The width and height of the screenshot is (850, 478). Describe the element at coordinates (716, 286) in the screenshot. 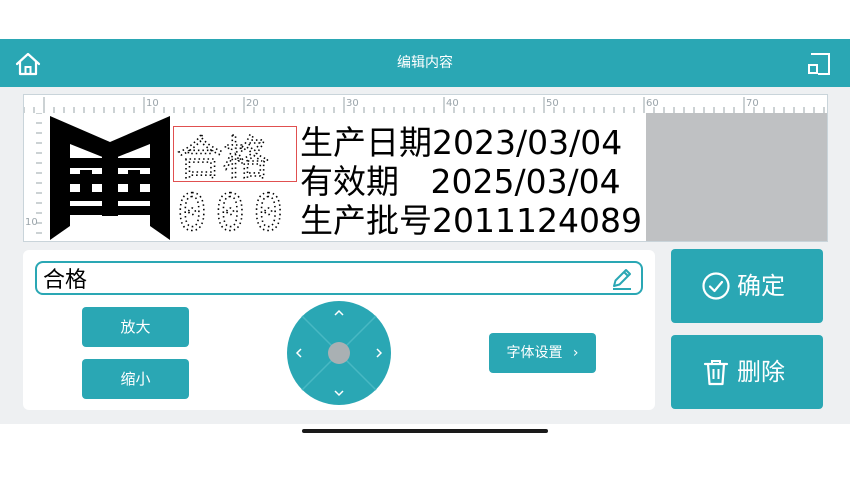

I see `check-circle-icon` at that location.